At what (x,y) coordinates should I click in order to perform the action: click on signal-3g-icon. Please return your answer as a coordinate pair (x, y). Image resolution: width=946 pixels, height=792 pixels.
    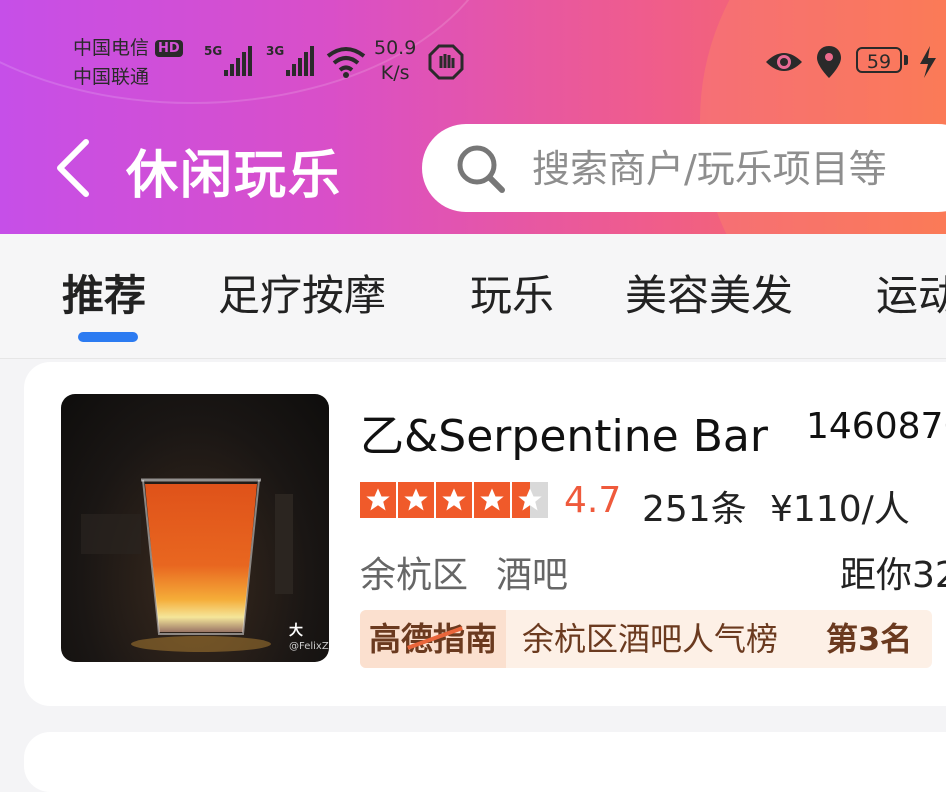
    Looking at the image, I should click on (300, 60).